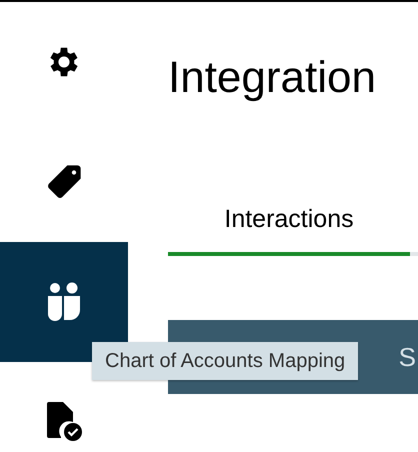  Describe the element at coordinates (407, 357) in the screenshot. I see `panel-text: S` at that location.